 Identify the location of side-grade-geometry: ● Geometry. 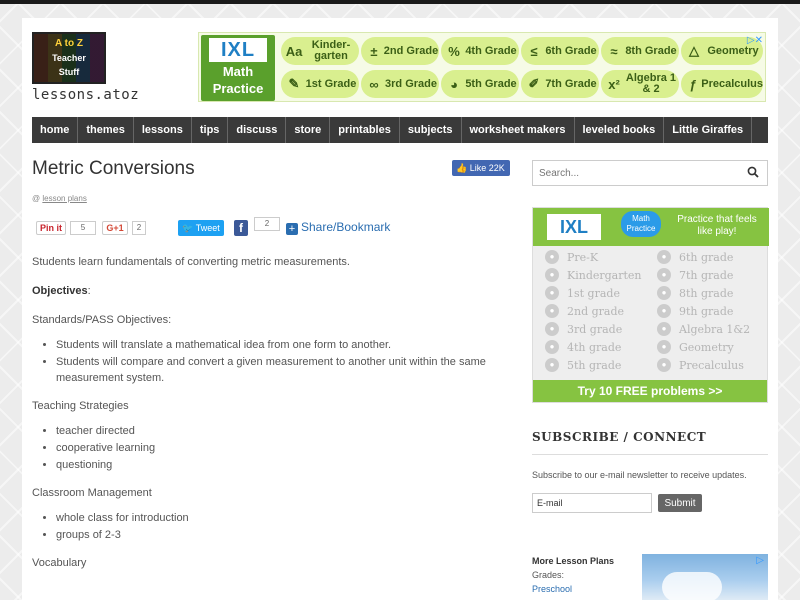
(695, 347).